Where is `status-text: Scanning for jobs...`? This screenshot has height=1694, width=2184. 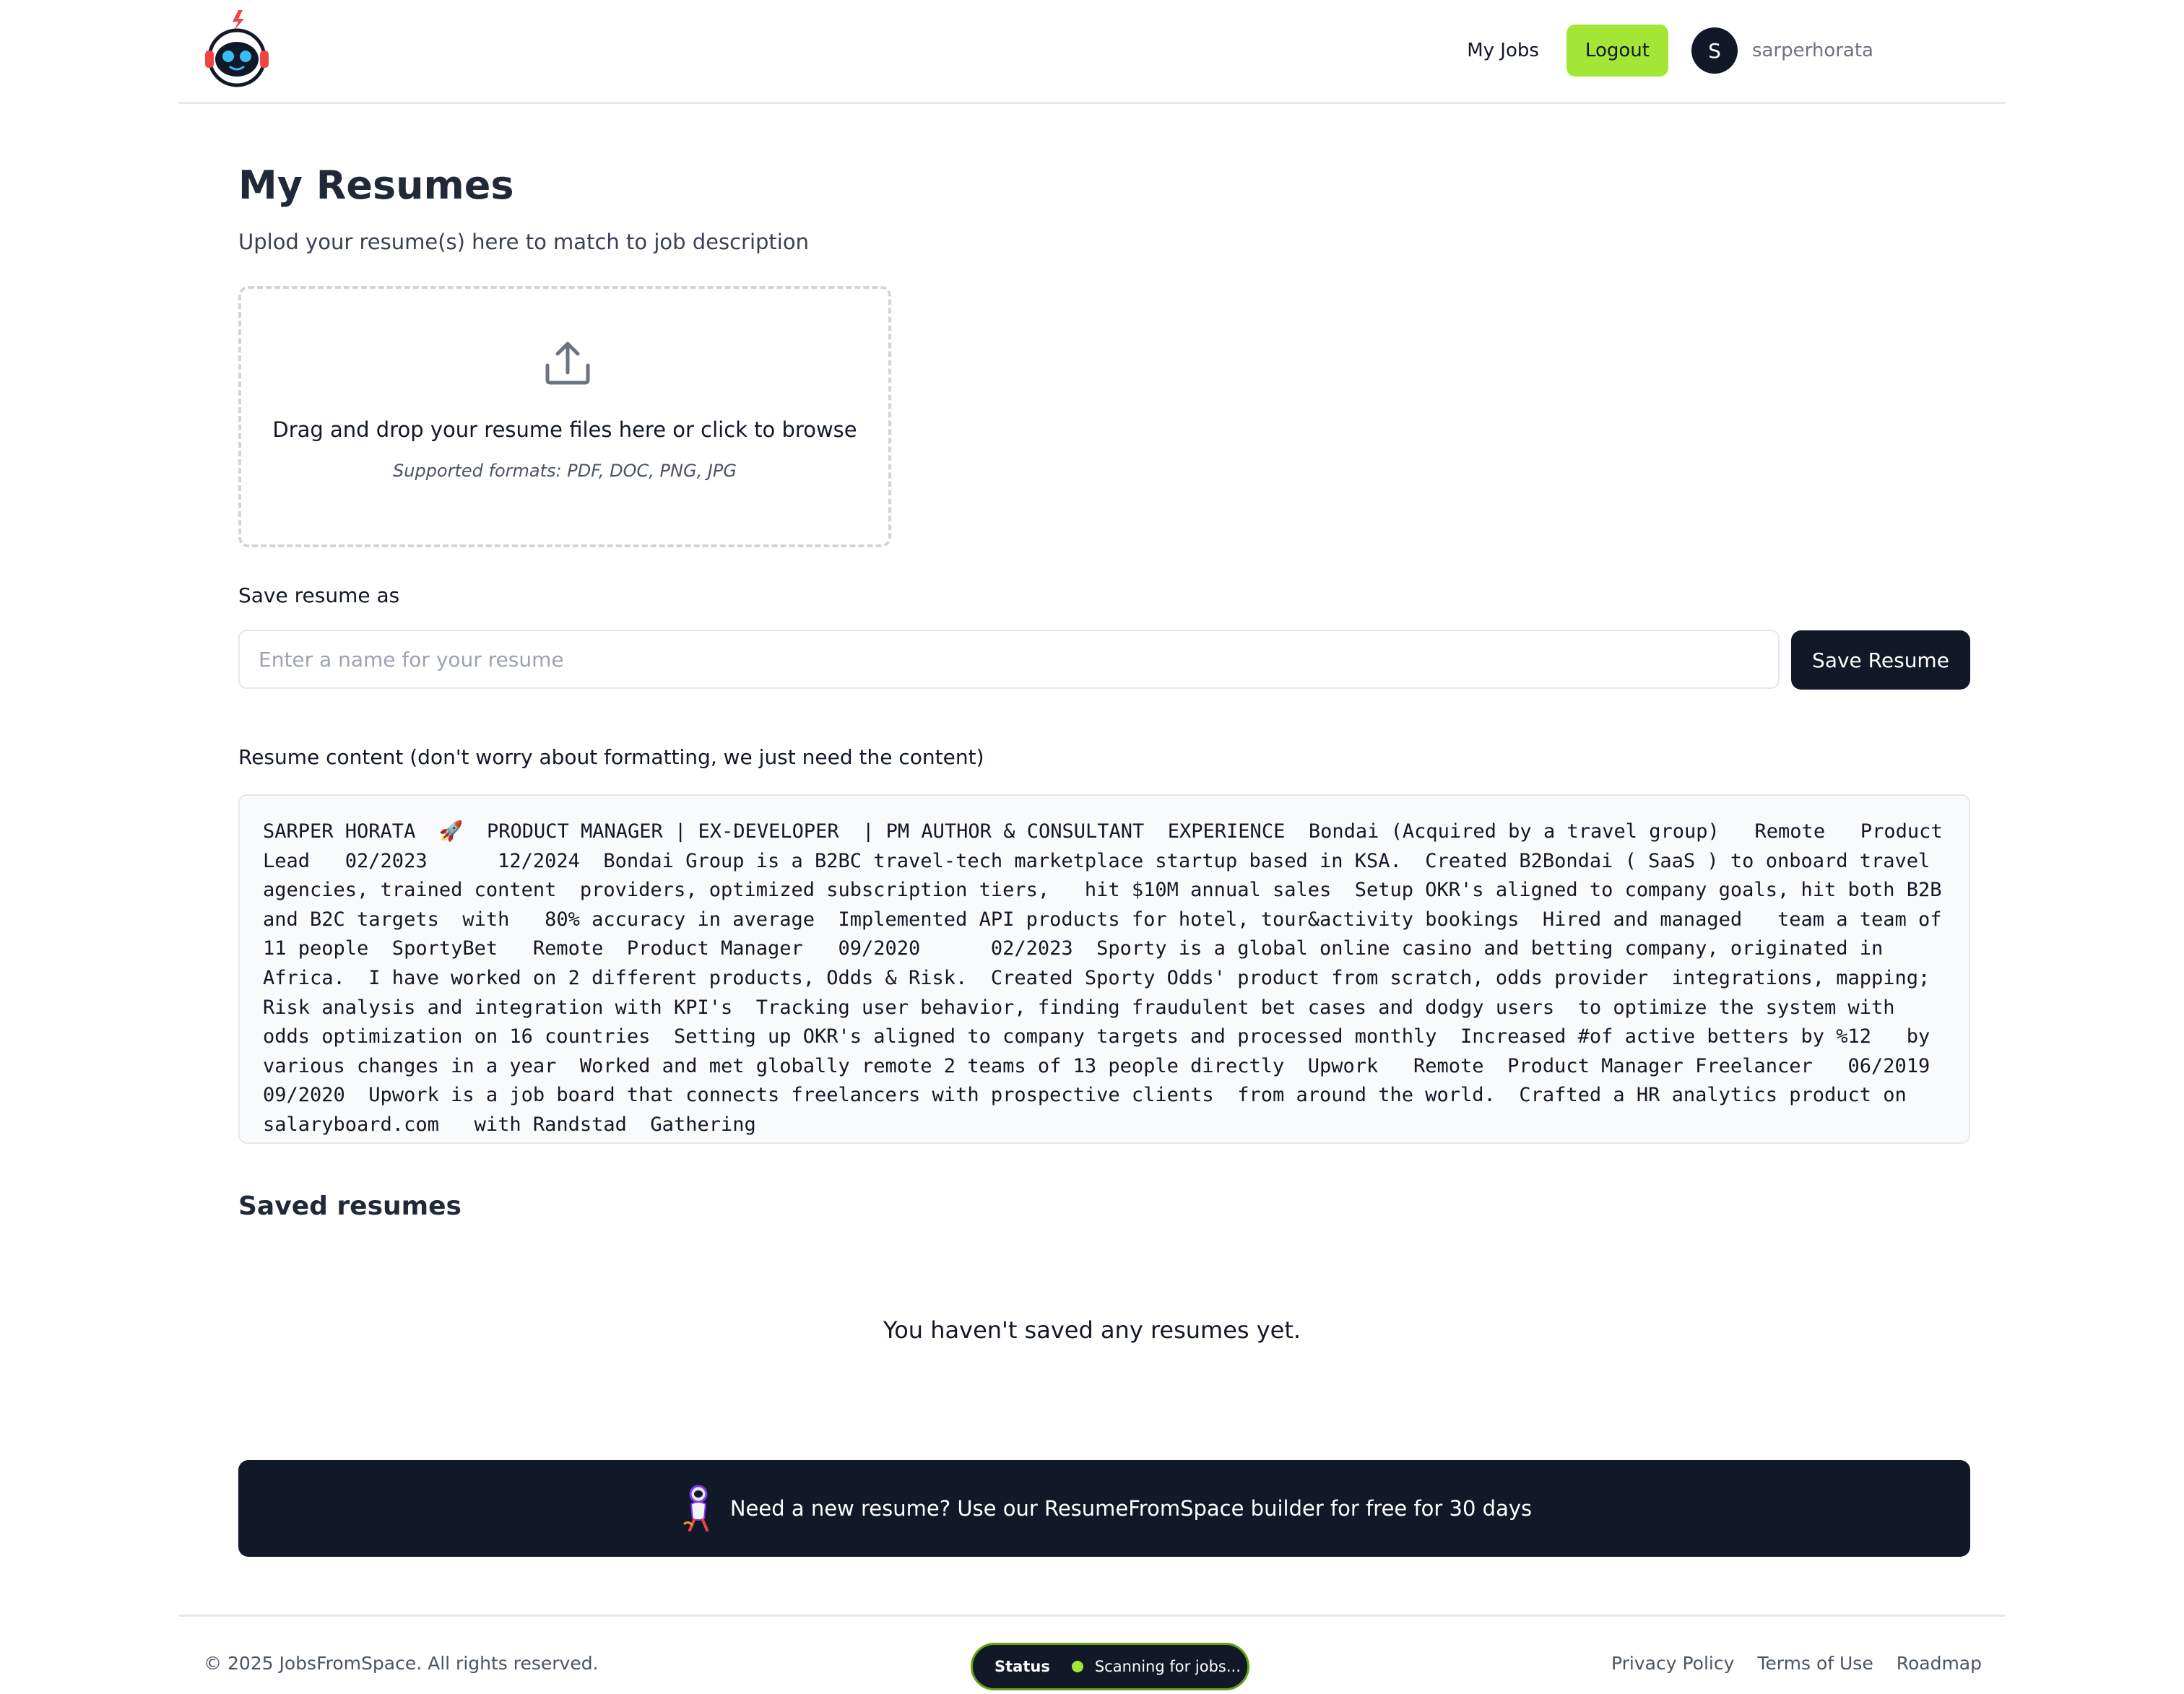
status-text: Scanning for jobs... is located at coordinates (1167, 1666).